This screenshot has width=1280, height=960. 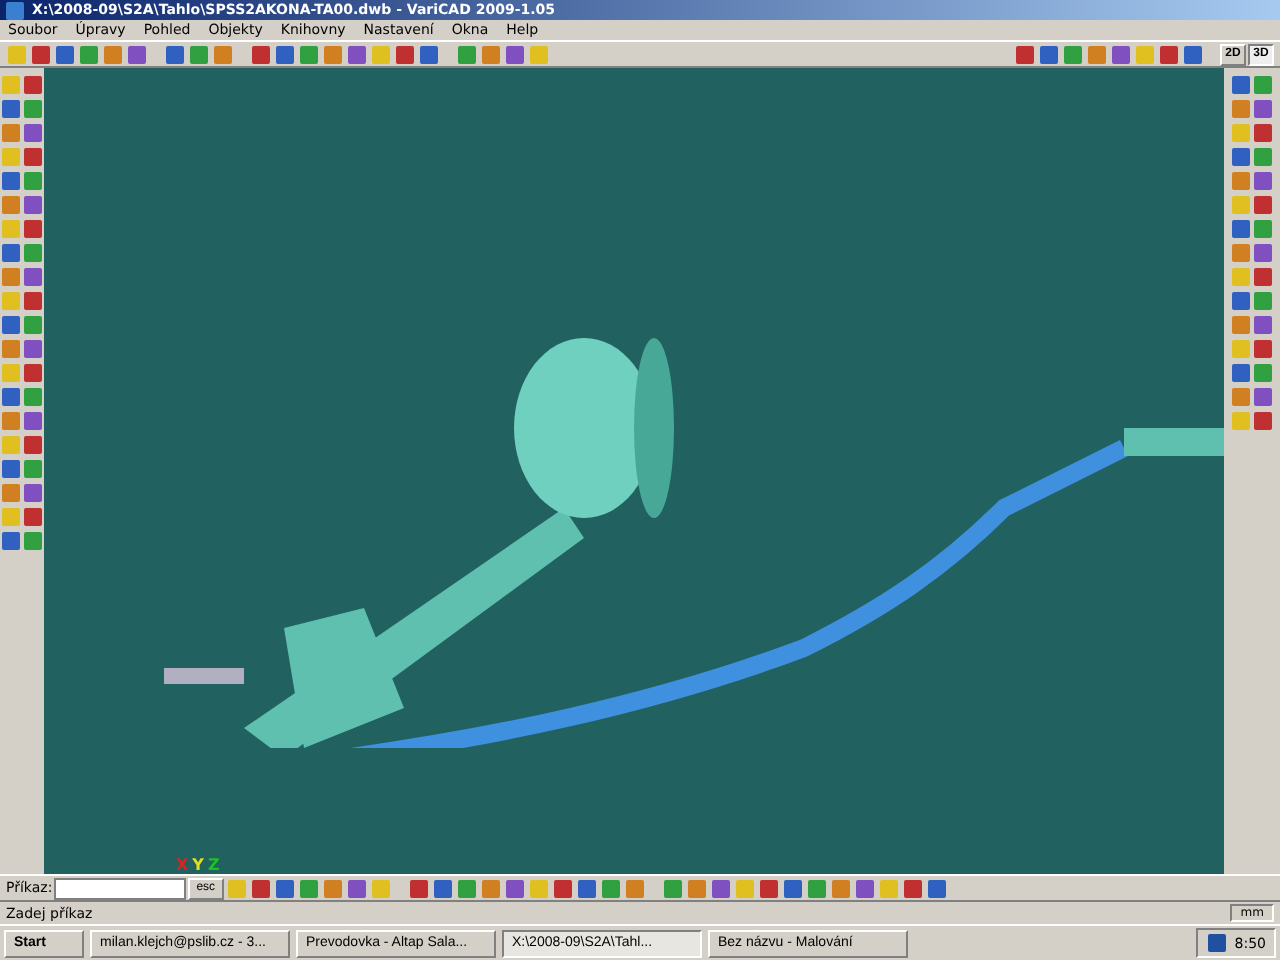 What do you see at coordinates (213, 865) in the screenshot?
I see `axis-label: Z` at bounding box center [213, 865].